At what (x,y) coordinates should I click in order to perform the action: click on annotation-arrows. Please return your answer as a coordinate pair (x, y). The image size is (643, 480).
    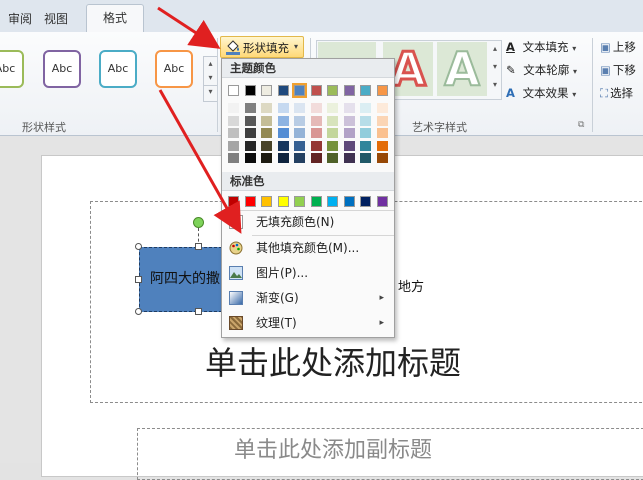
    Looking at the image, I should click on (199, 120).